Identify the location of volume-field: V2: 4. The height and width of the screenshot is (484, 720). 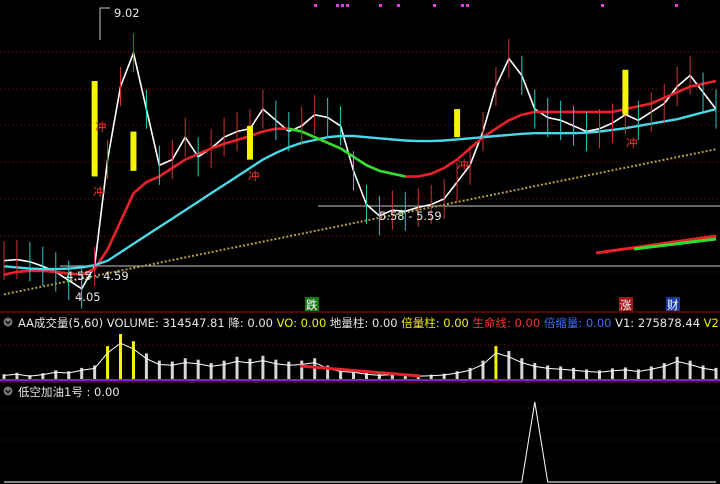
(710, 323).